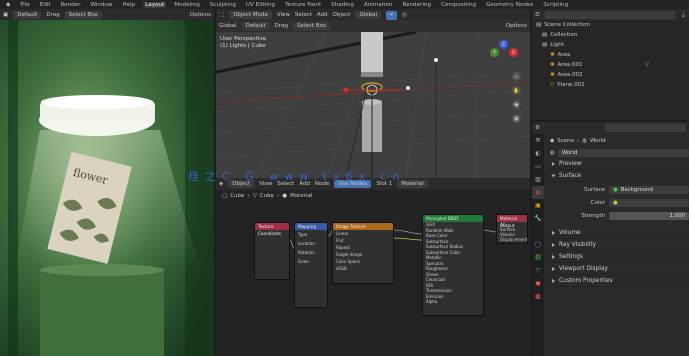 This screenshot has width=689, height=356. I want to click on tab-texture-paint: Texture Paint, so click(303, 5).